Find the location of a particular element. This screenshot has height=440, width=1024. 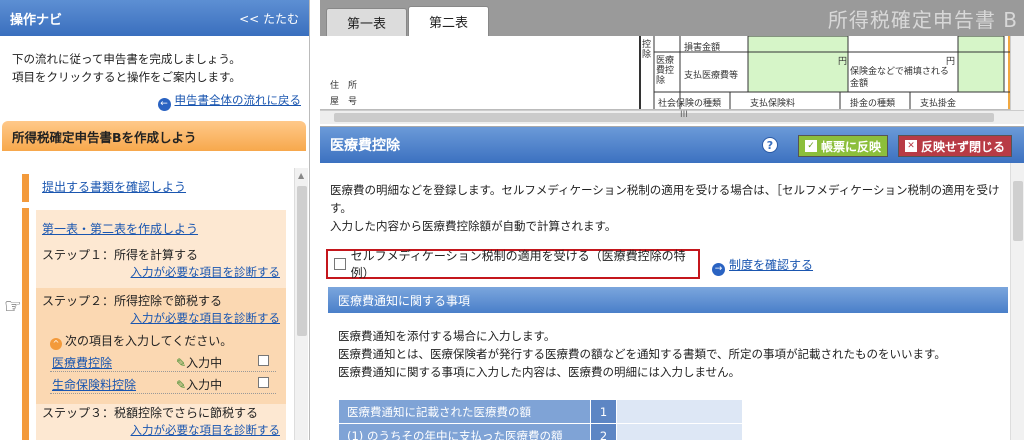

form-iryo-label: 医療費控除 is located at coordinates (665, 71).